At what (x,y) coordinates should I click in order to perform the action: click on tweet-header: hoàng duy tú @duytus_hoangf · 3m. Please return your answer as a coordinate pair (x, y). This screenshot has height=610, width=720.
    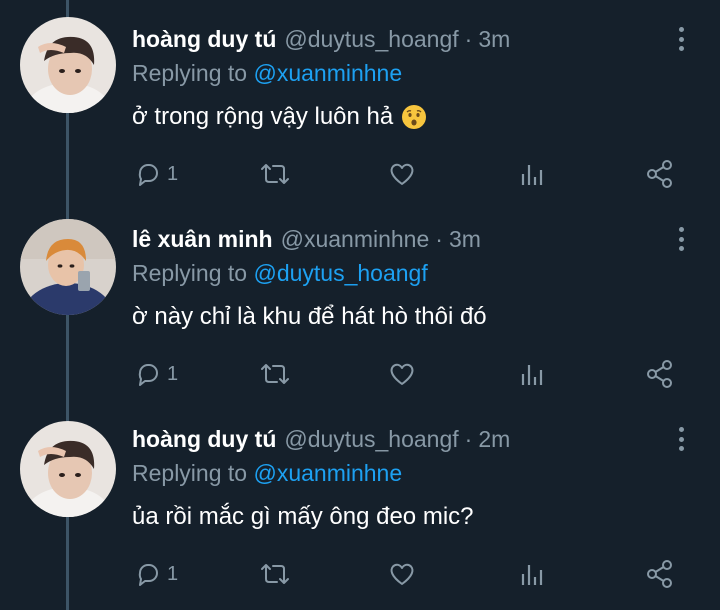
    Looking at the image, I should click on (321, 41).